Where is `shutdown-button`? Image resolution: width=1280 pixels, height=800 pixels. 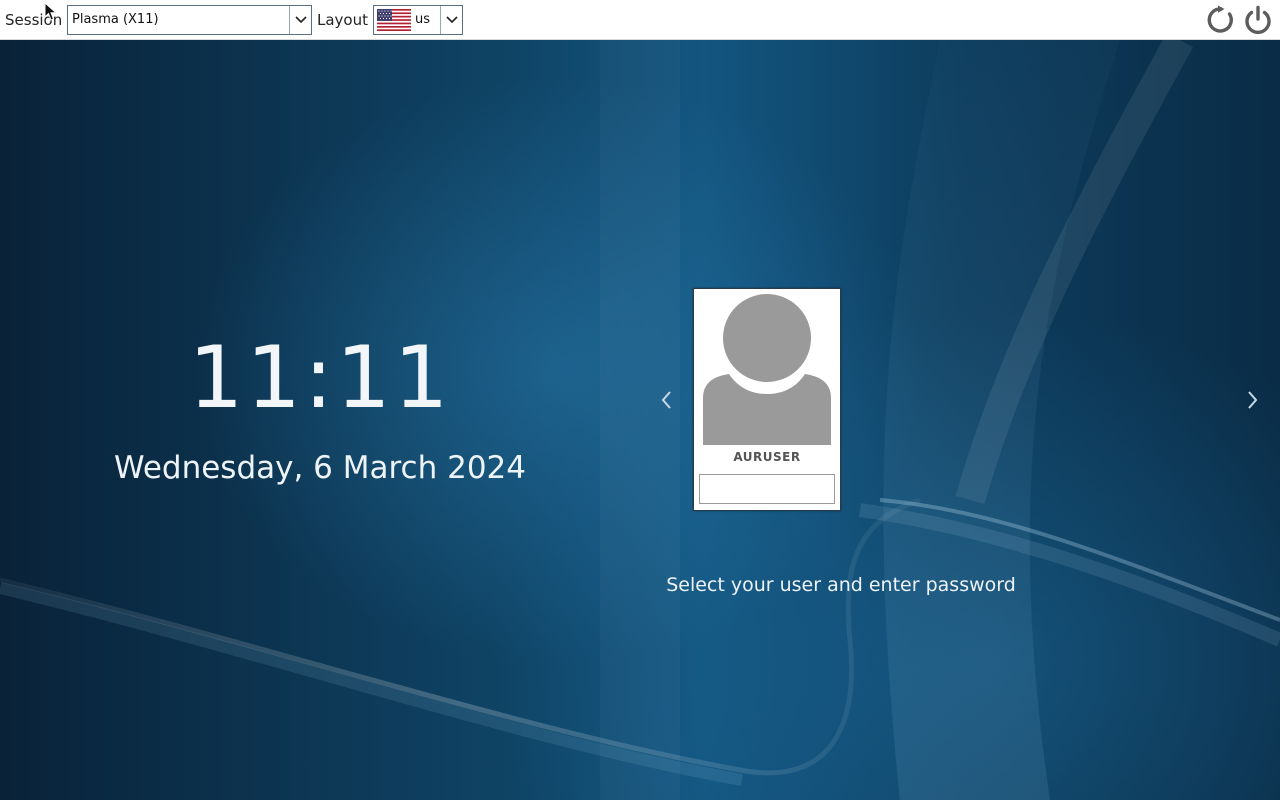 shutdown-button is located at coordinates (1258, 20).